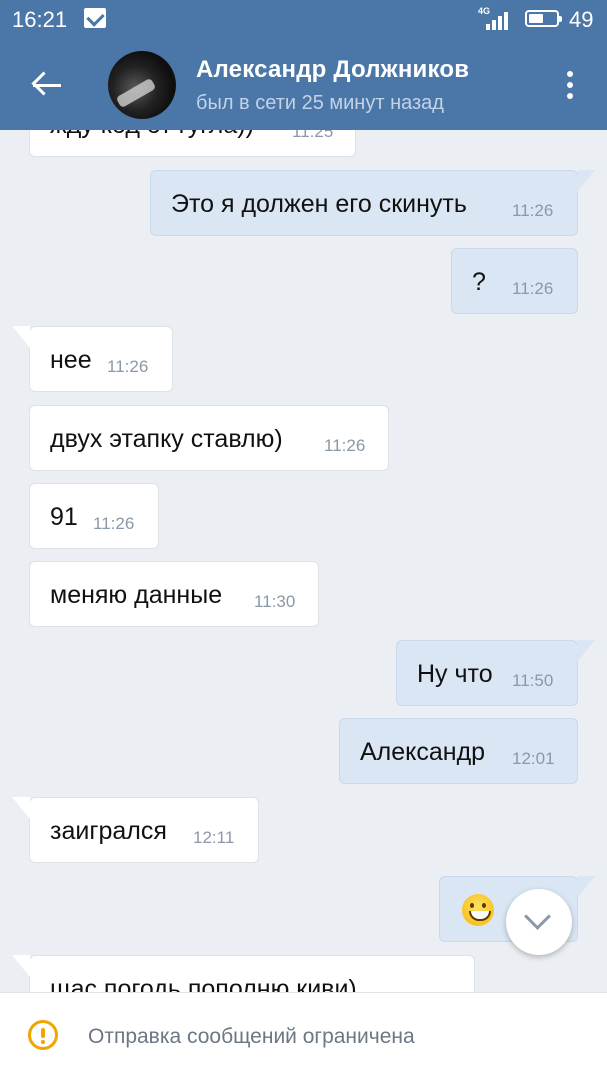 Image resolution: width=607 pixels, height=1081 pixels. Describe the element at coordinates (48, 85) in the screenshot. I see `arrow-left-icon` at that location.